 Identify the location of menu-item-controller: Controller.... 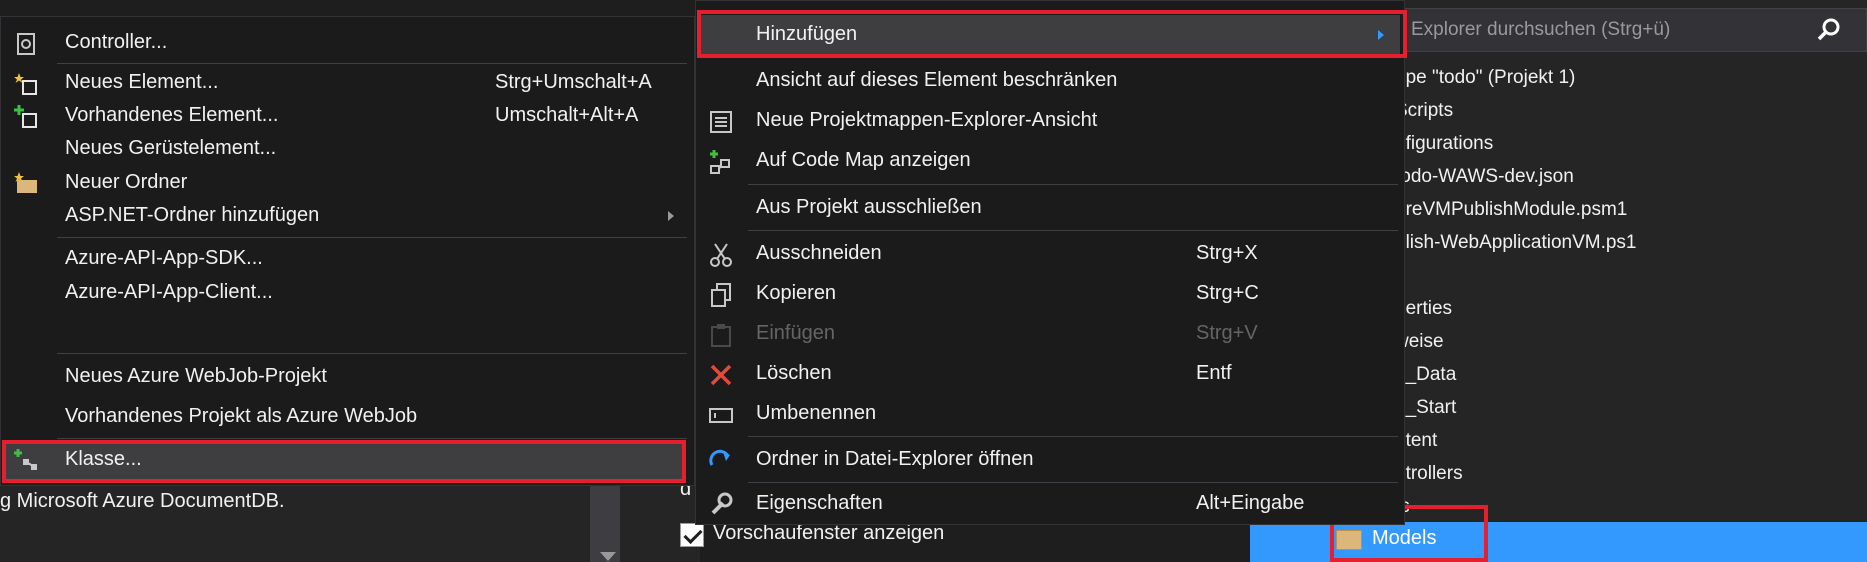
(347, 43).